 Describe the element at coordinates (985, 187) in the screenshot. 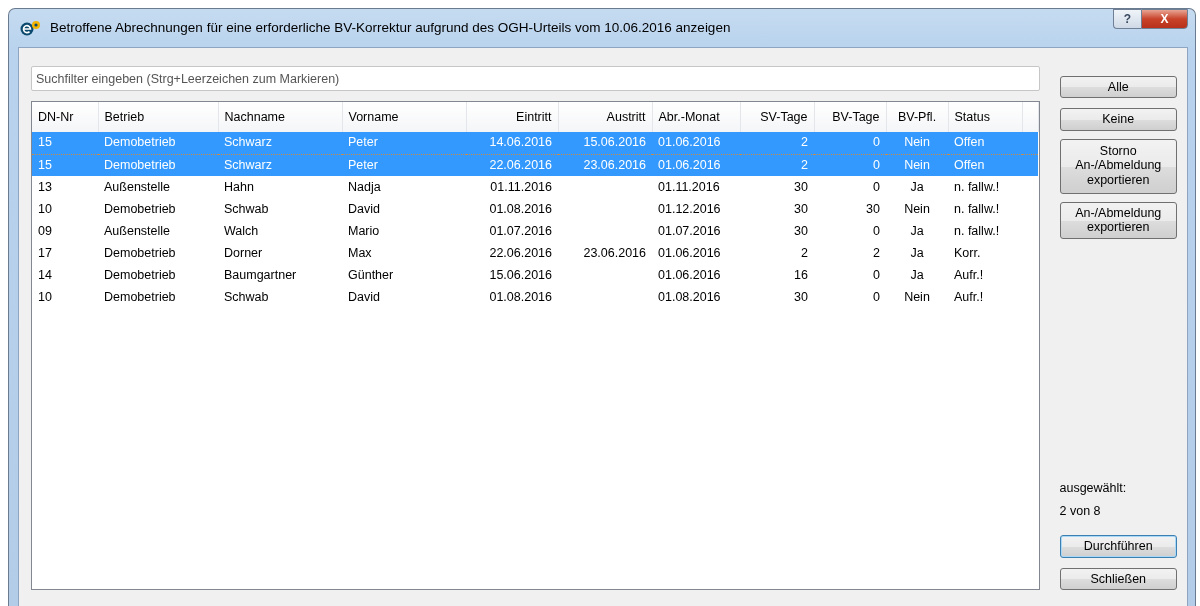

I see `table-cell: n. fallw.!` at that location.